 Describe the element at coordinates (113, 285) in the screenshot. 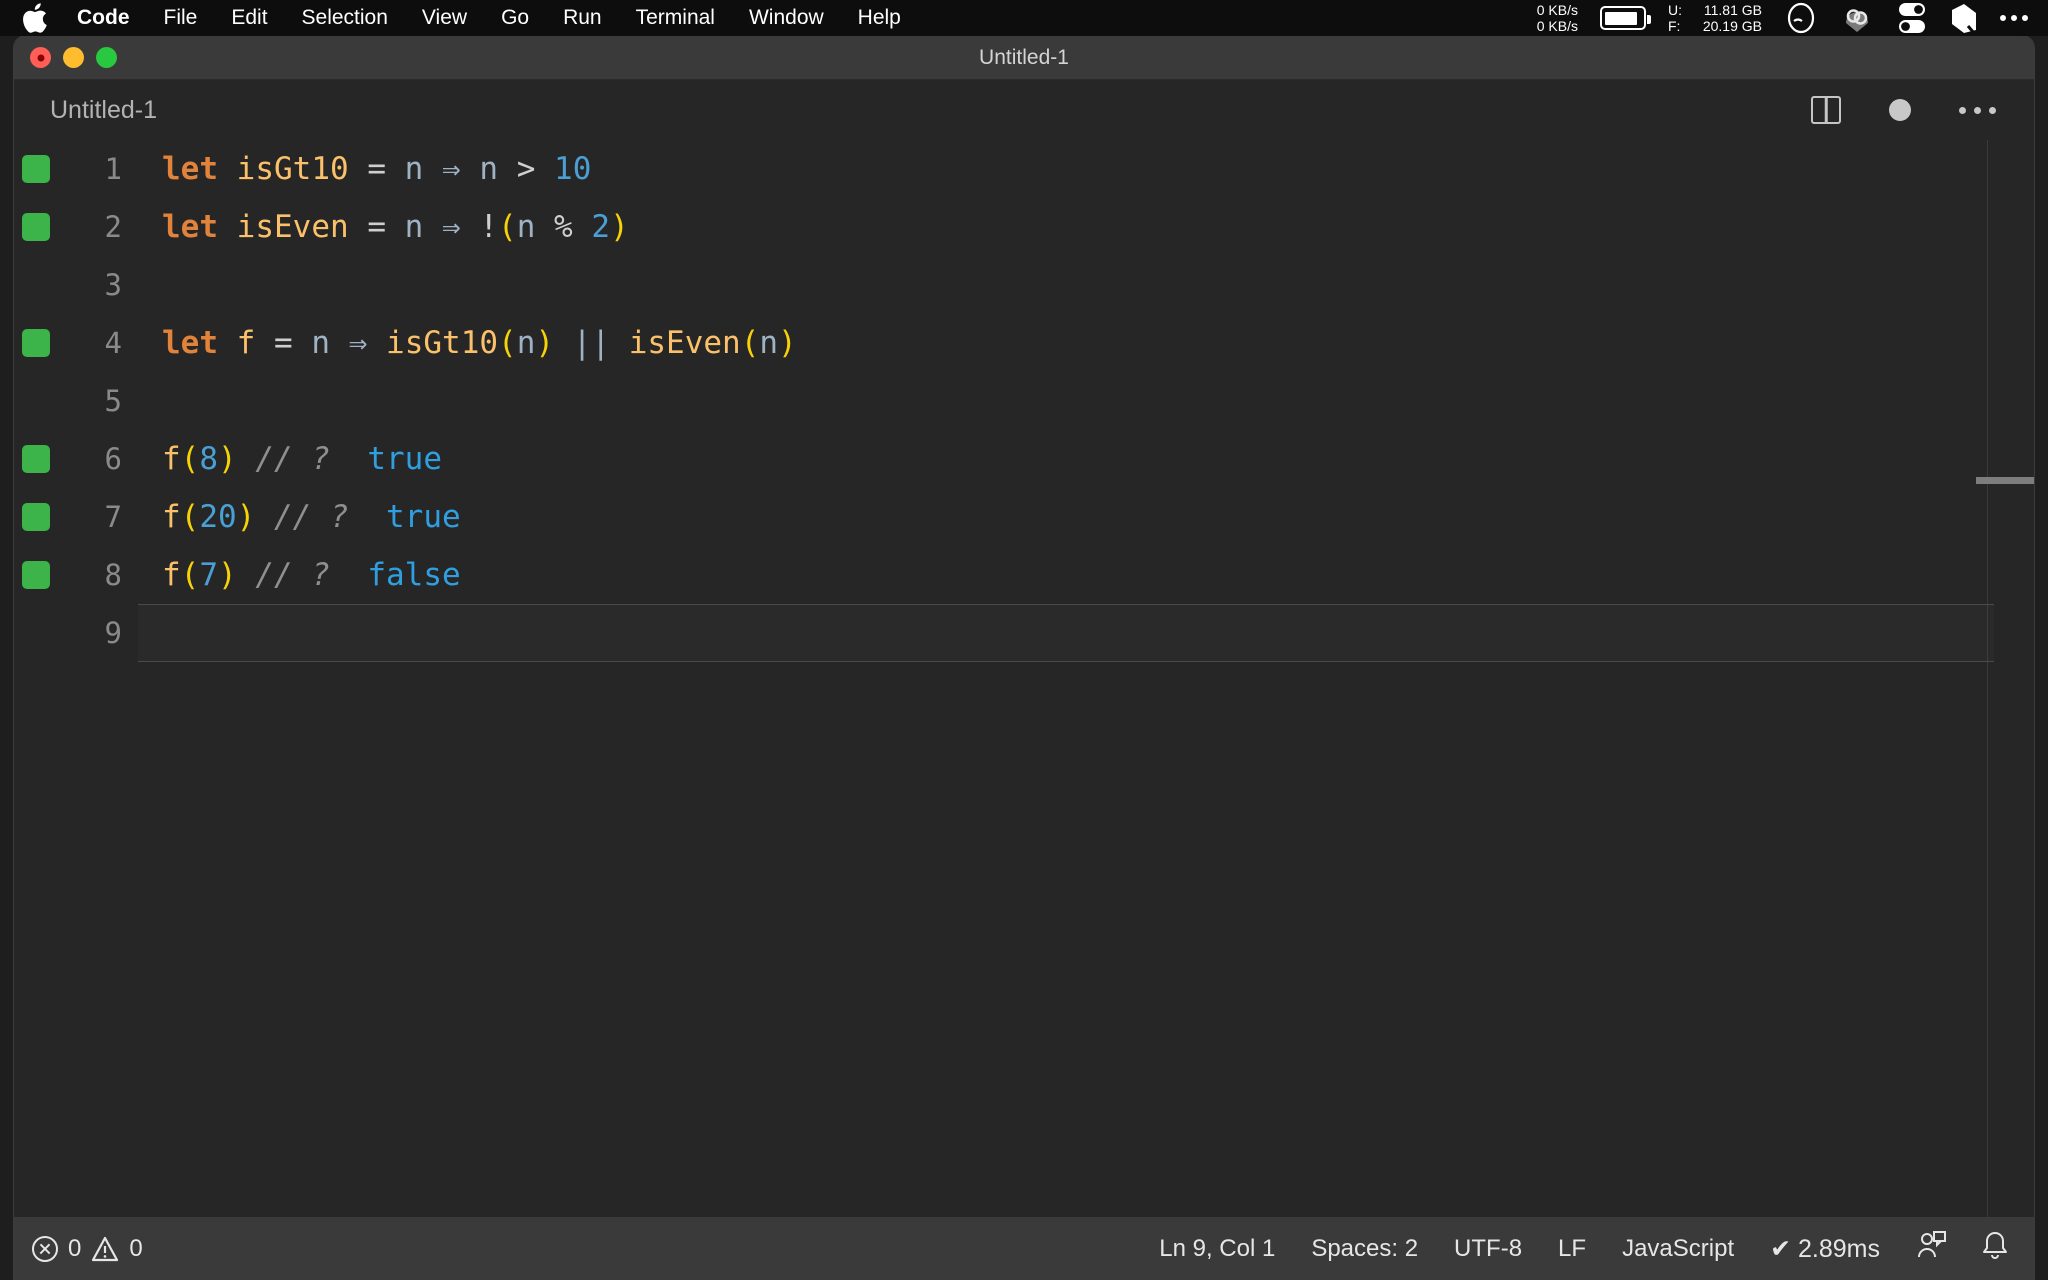

I see `line-number: 3` at that location.